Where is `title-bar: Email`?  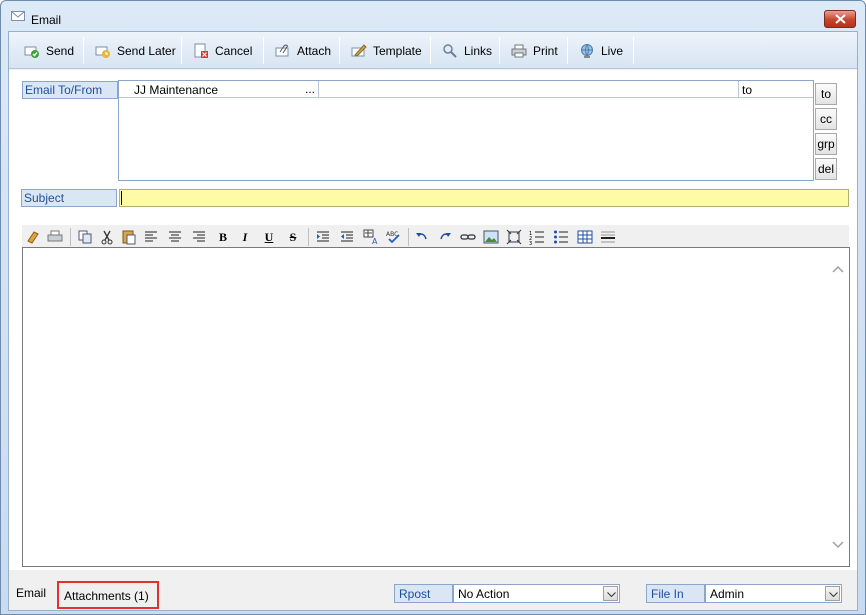 title-bar: Email is located at coordinates (433, 16).